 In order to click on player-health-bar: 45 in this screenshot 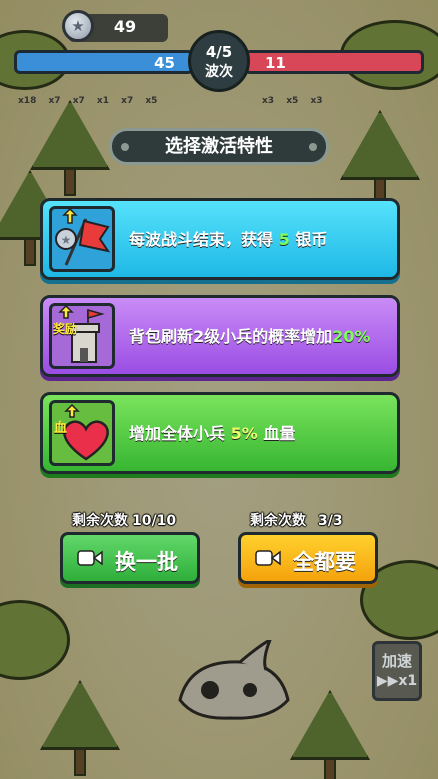, I will do `click(104, 62)`.